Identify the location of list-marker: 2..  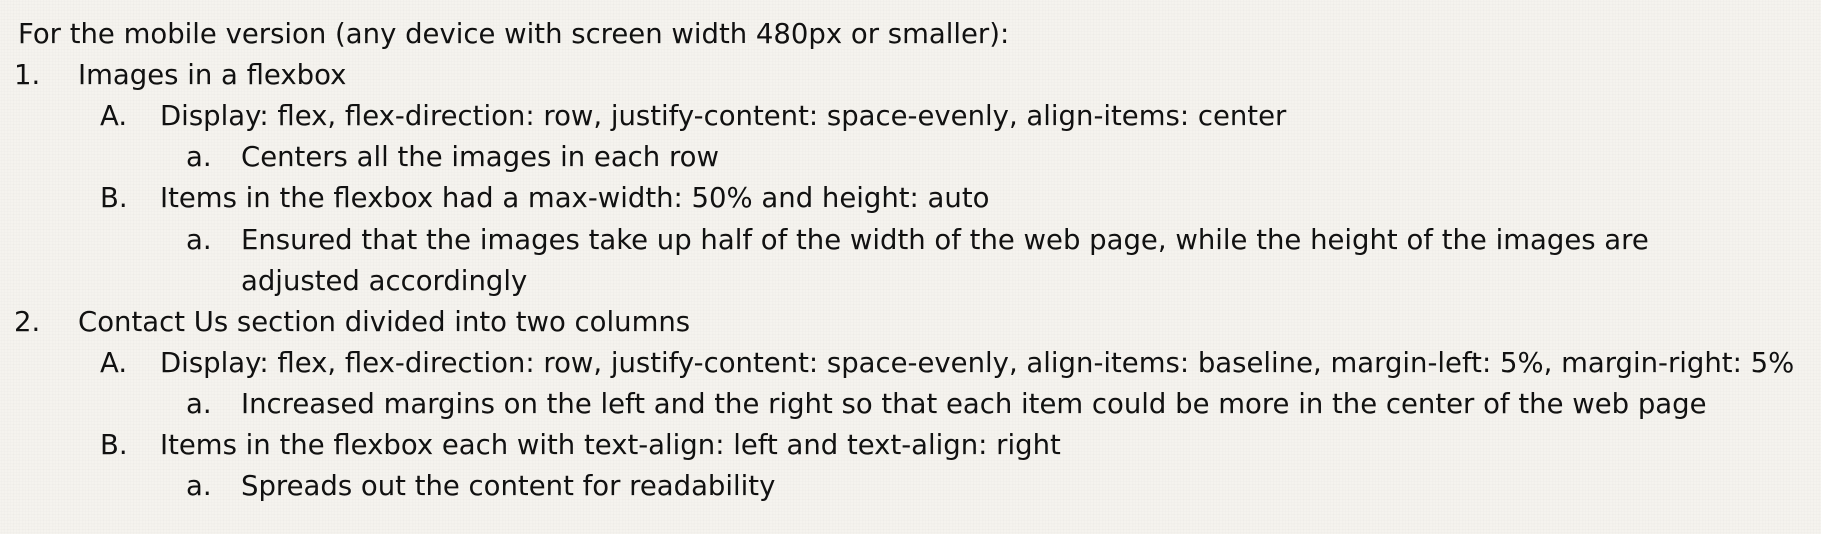
(27, 322).